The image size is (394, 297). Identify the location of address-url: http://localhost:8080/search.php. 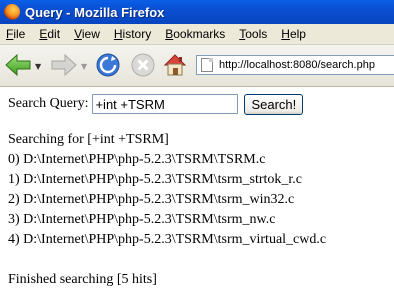
(297, 65).